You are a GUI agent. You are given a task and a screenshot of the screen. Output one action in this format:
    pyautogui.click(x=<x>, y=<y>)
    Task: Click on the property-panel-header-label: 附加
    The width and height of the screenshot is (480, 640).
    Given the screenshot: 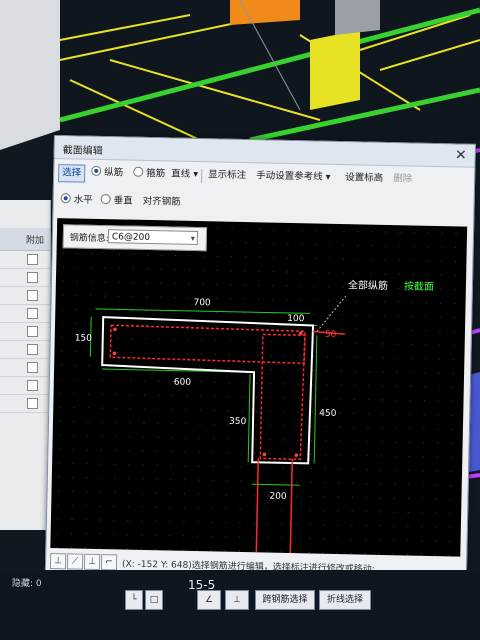 What is the action you would take?
    pyautogui.click(x=35, y=241)
    